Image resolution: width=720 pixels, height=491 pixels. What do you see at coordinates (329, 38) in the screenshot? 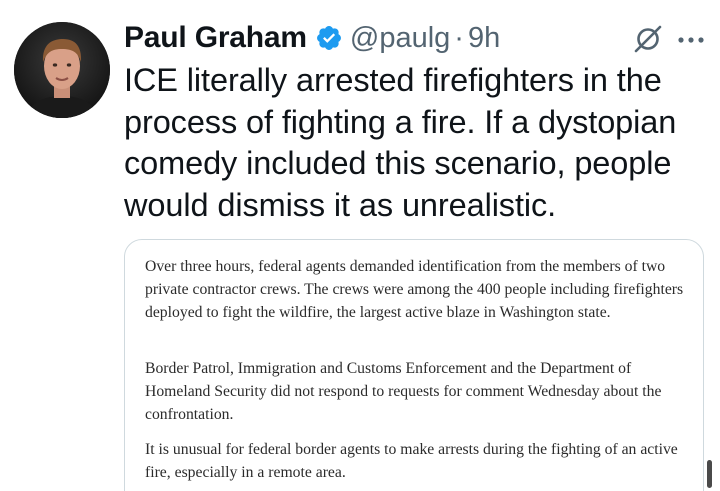
I see `verified-badge-icon` at bounding box center [329, 38].